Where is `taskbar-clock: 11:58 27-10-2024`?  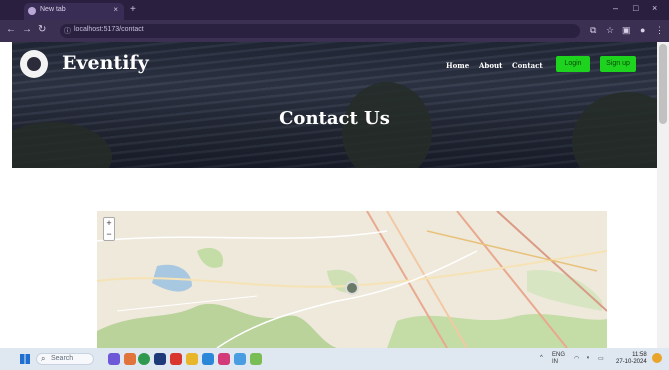
taskbar-clock: 11:58 27-10-2024 is located at coordinates (631, 359).